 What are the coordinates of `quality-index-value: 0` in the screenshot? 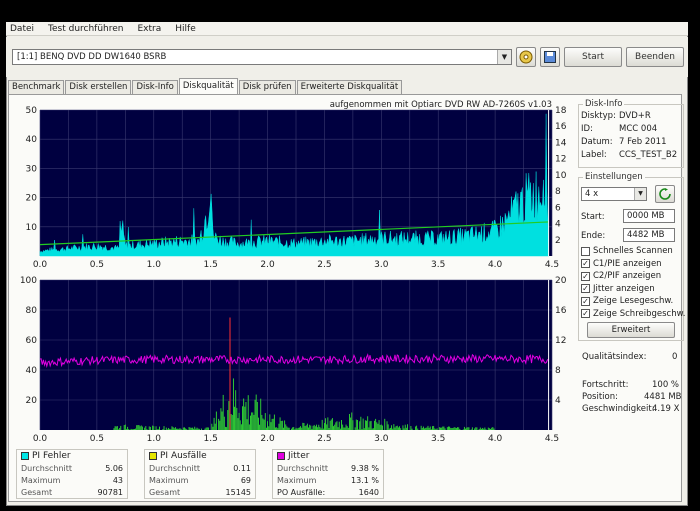 It's located at (675, 357).